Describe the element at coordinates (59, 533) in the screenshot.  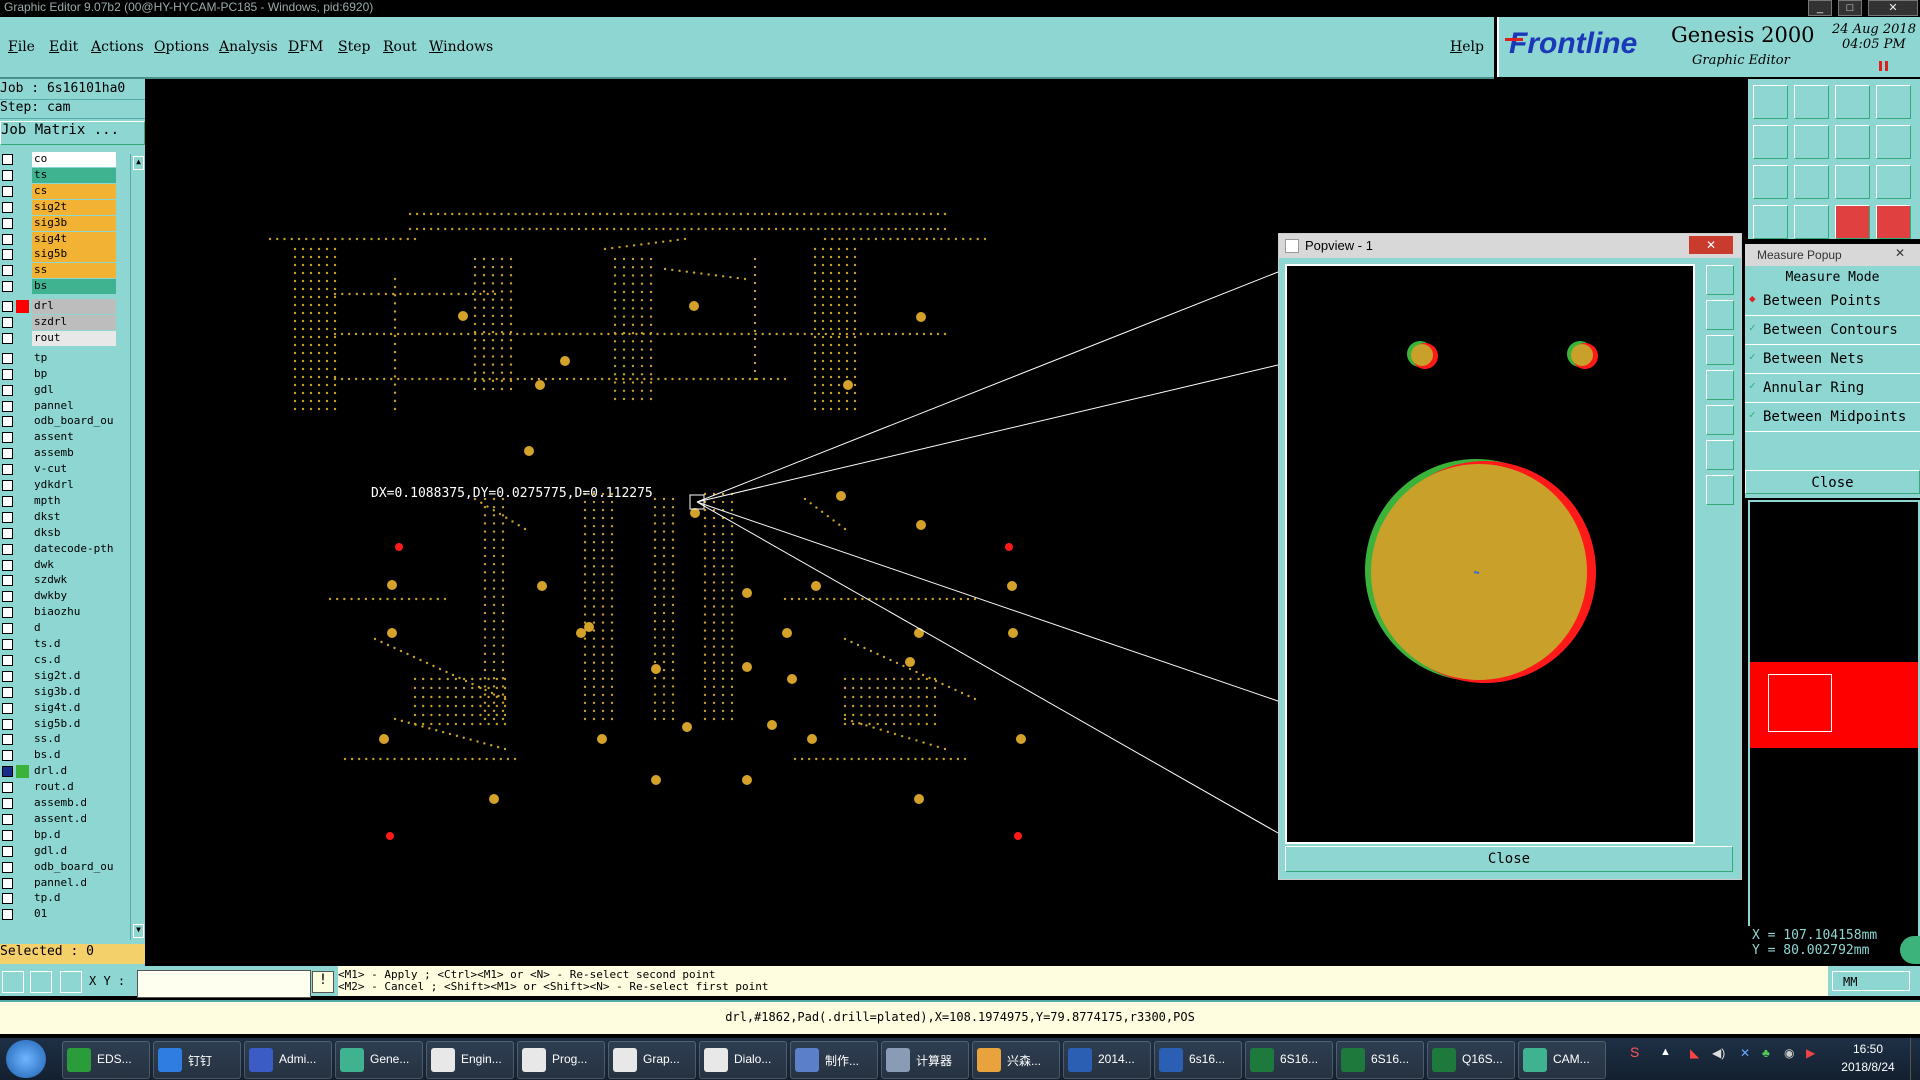
I see `layer-row: dksb` at that location.